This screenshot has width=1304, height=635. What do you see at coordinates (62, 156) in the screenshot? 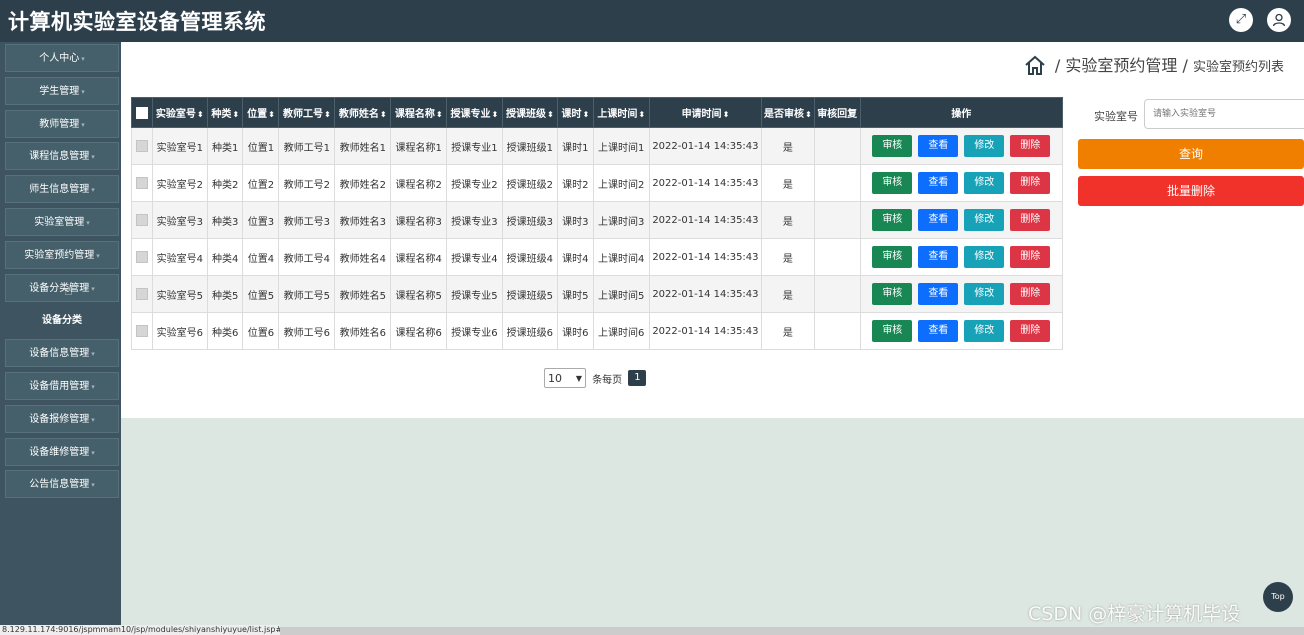
I see `sidebar-item-course-info-management: 课程信息管理 ▾` at bounding box center [62, 156].